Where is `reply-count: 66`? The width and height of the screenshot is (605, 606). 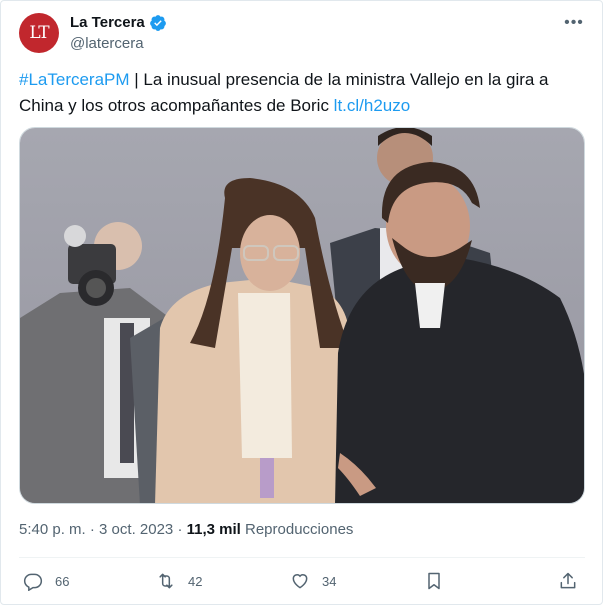
reply-count: 66 is located at coordinates (62, 581).